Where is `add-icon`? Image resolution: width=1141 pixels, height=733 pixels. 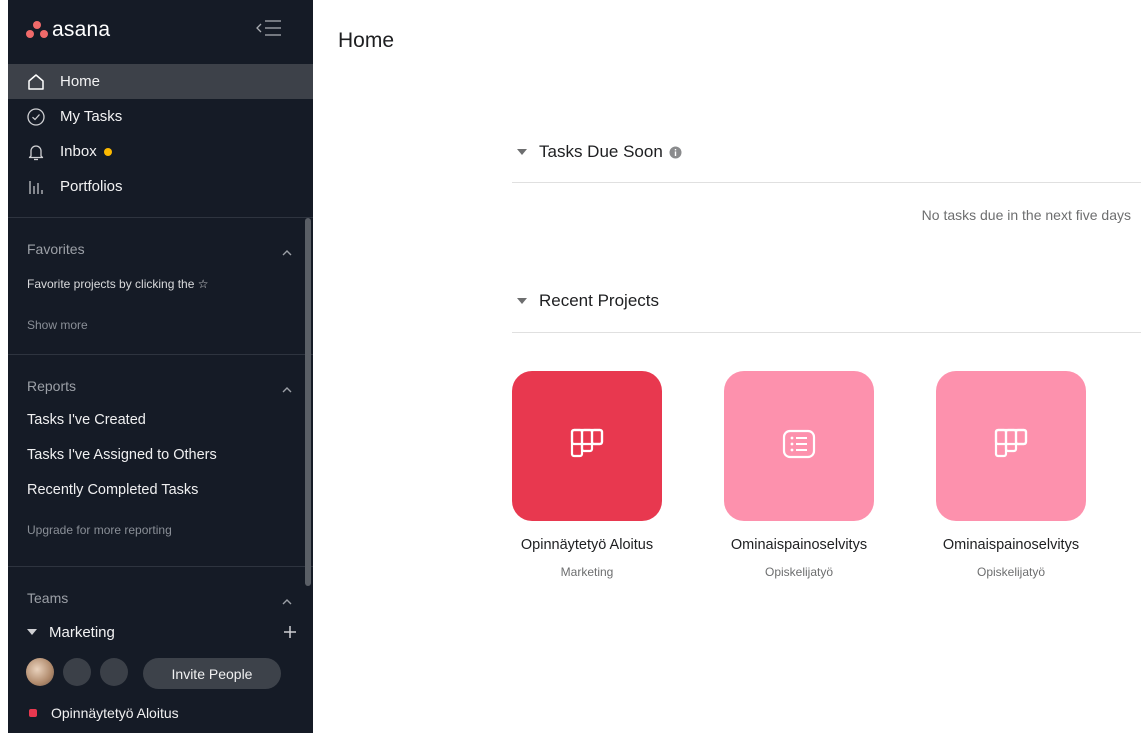 add-icon is located at coordinates (290, 631).